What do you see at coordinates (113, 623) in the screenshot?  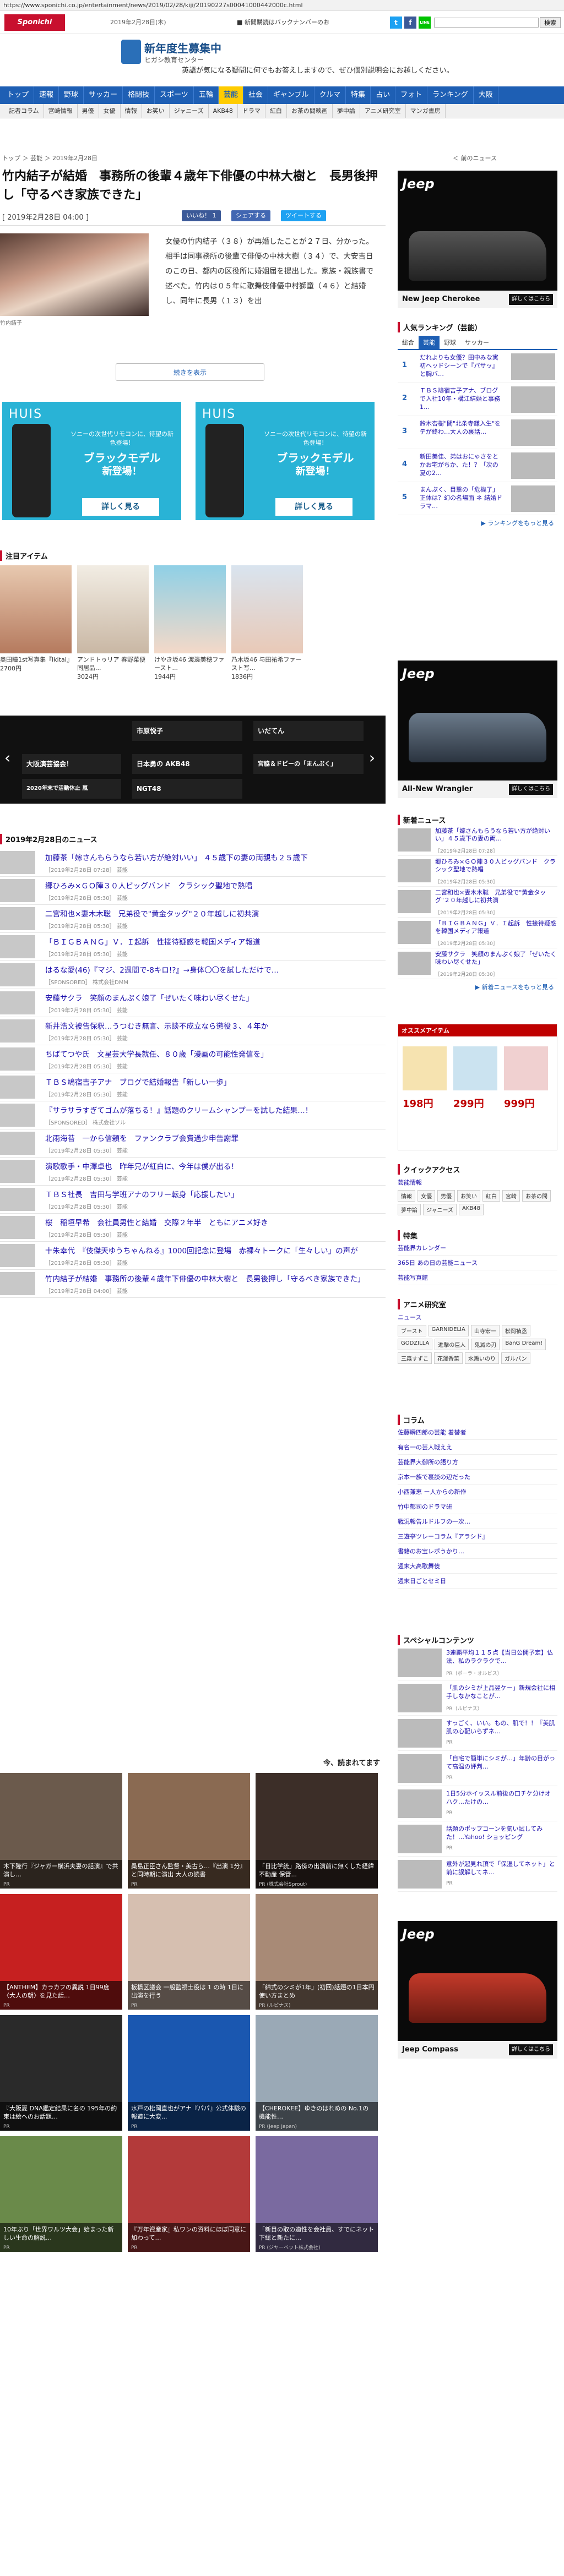 I see `item-card: アンドトゥリア 春野菜便 同居品... 3024円` at bounding box center [113, 623].